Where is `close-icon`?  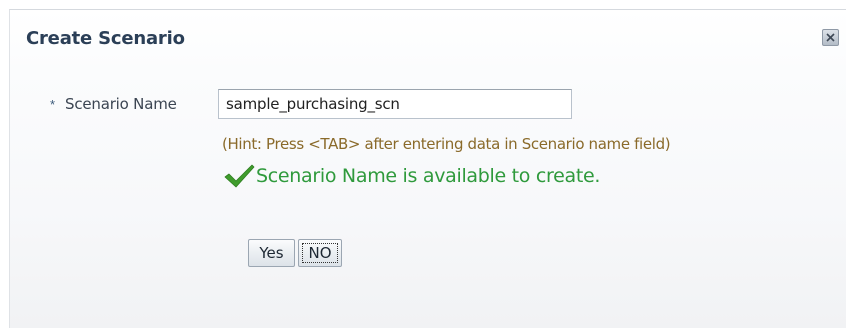
close-icon is located at coordinates (830, 37).